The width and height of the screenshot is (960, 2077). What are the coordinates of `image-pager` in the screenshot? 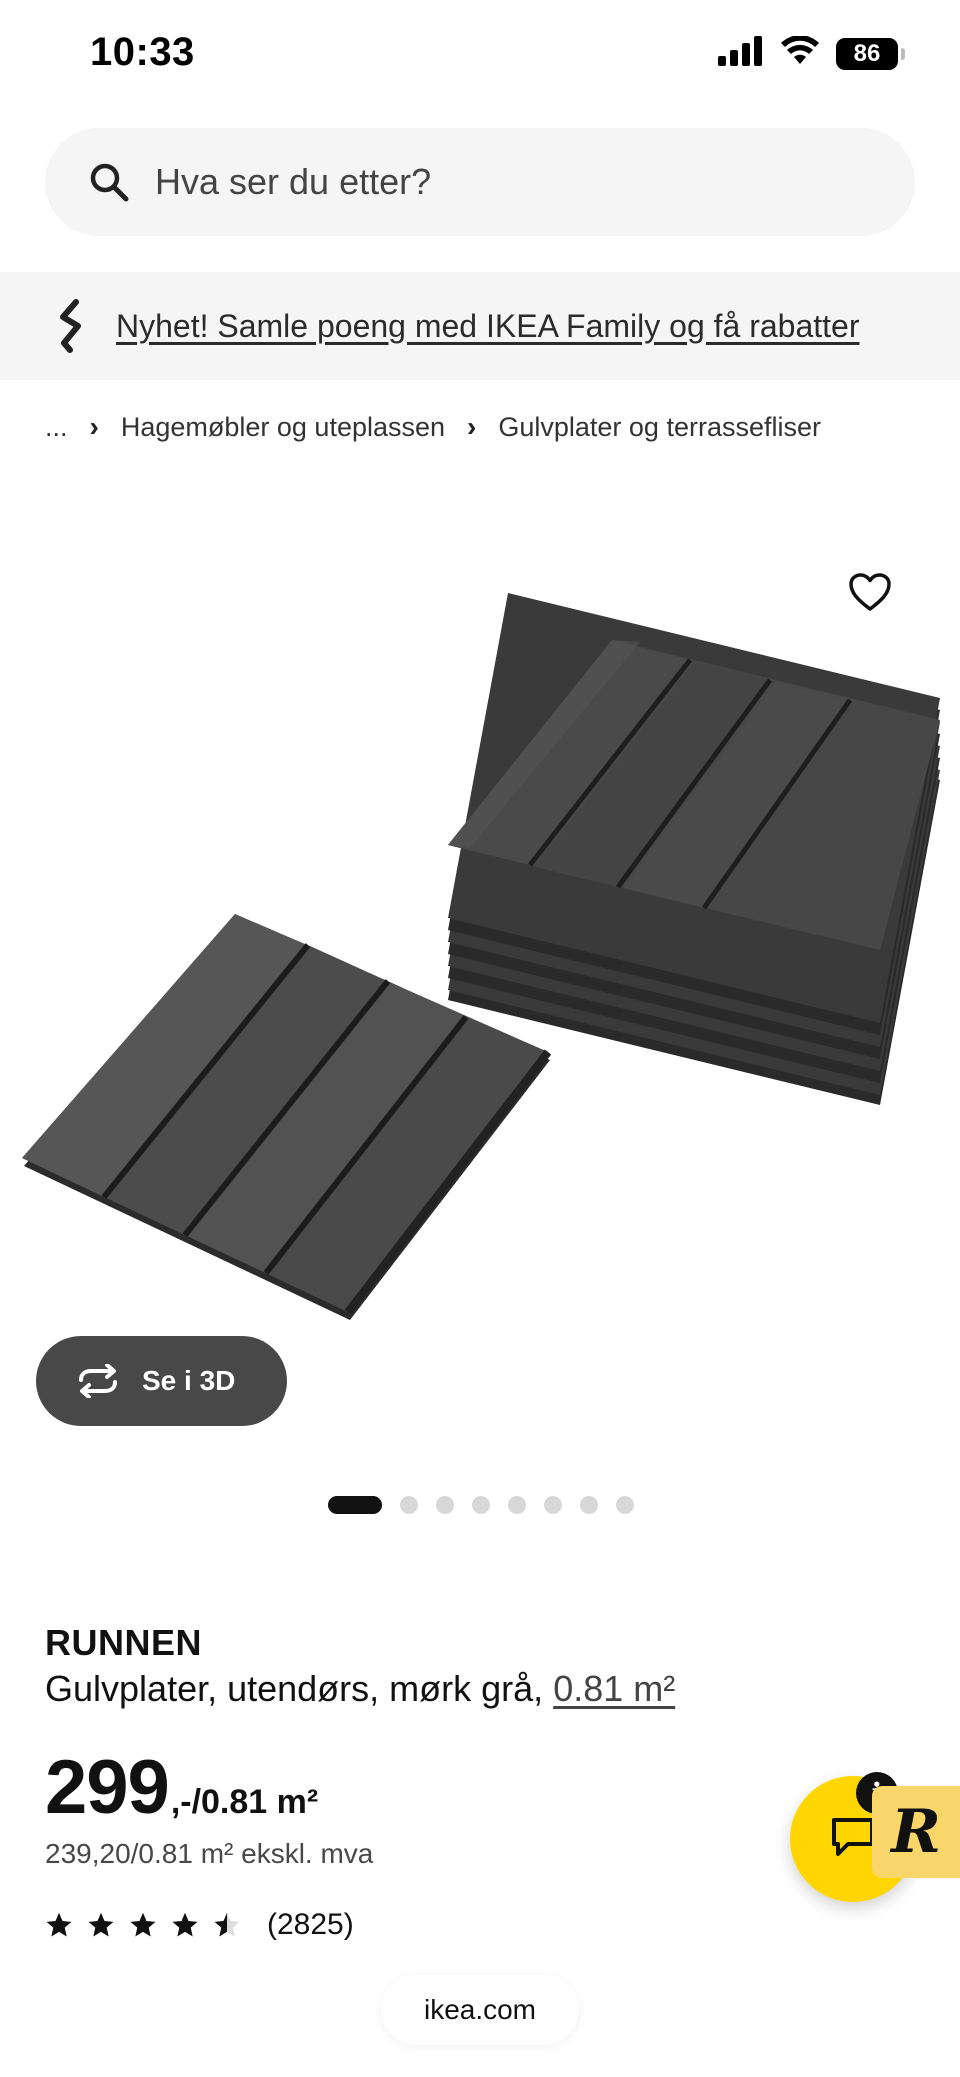 It's located at (481, 1505).